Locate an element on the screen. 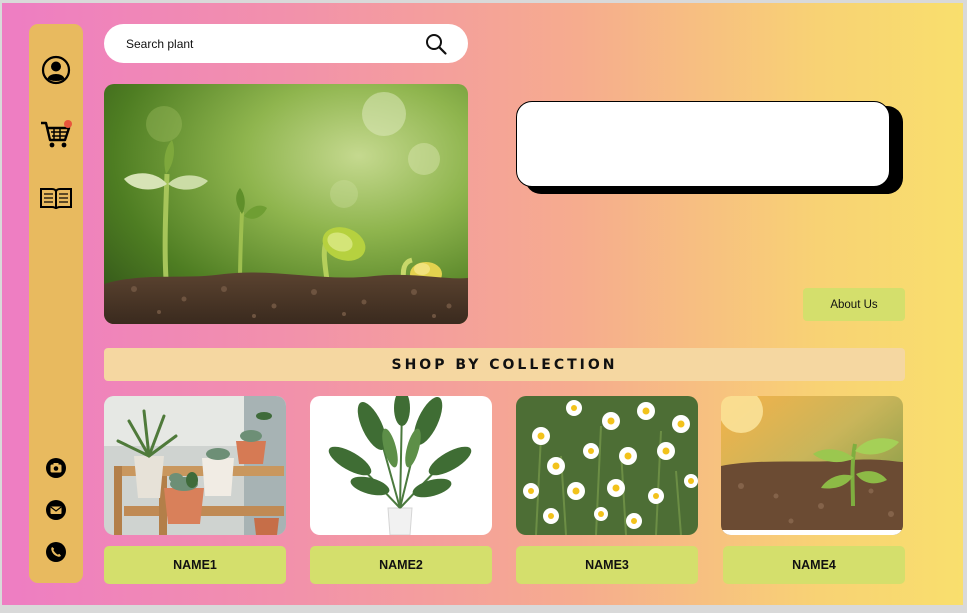 This screenshot has height=613, width=967. collection-title: SHOP BY COLLECTION is located at coordinates (504, 364).